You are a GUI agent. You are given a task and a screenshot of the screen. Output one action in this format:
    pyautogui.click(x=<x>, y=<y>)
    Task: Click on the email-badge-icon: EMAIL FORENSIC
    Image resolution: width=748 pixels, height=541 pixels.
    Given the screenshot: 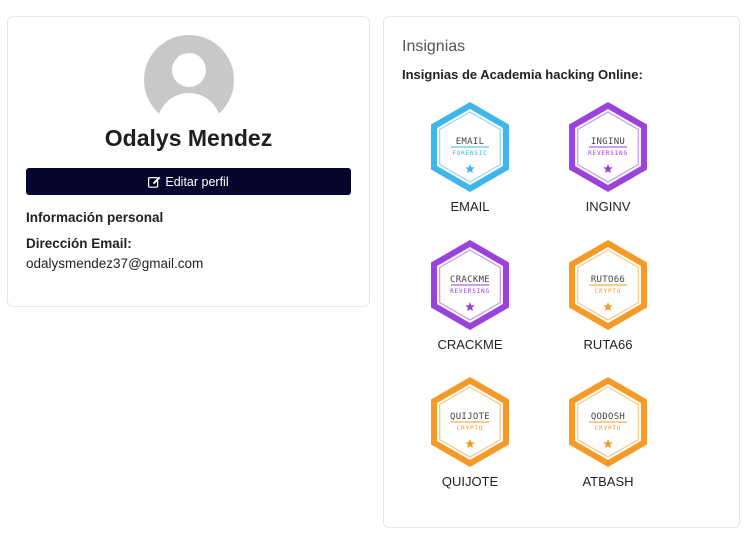 What is the action you would take?
    pyautogui.click(x=470, y=147)
    